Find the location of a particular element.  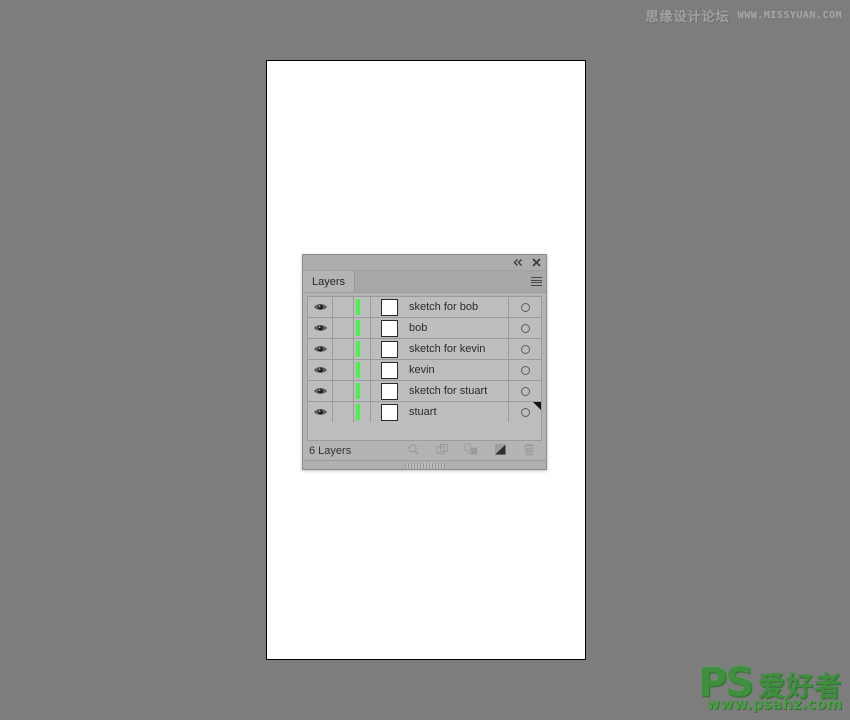

close-icon is located at coordinates (536, 262).